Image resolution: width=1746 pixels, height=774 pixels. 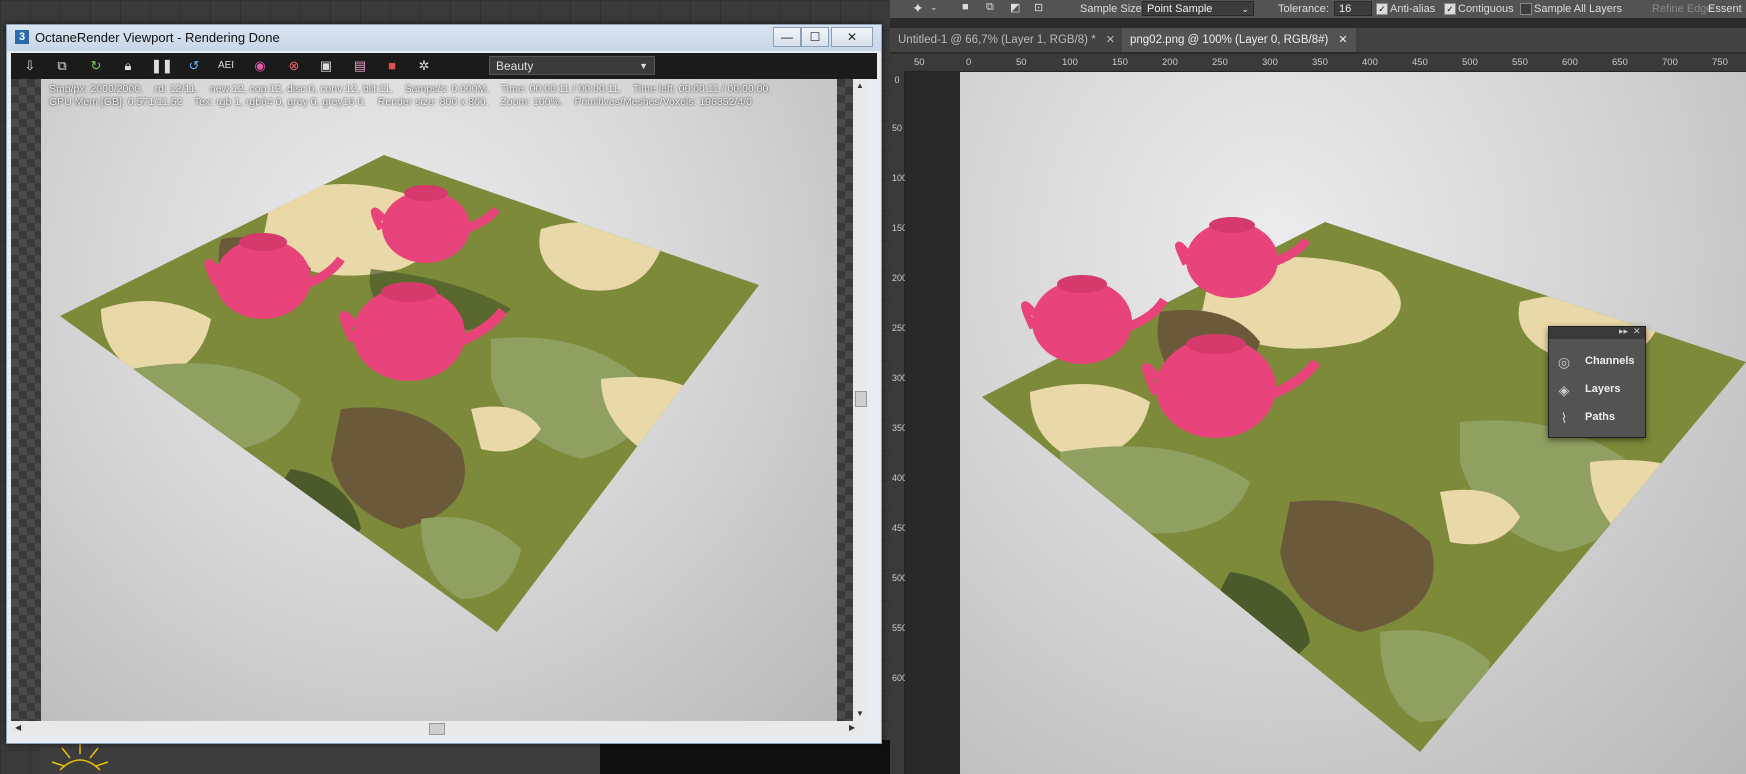 What do you see at coordinates (1413, 9) in the screenshot?
I see `anti-alias-label: Anti-alias` at bounding box center [1413, 9].